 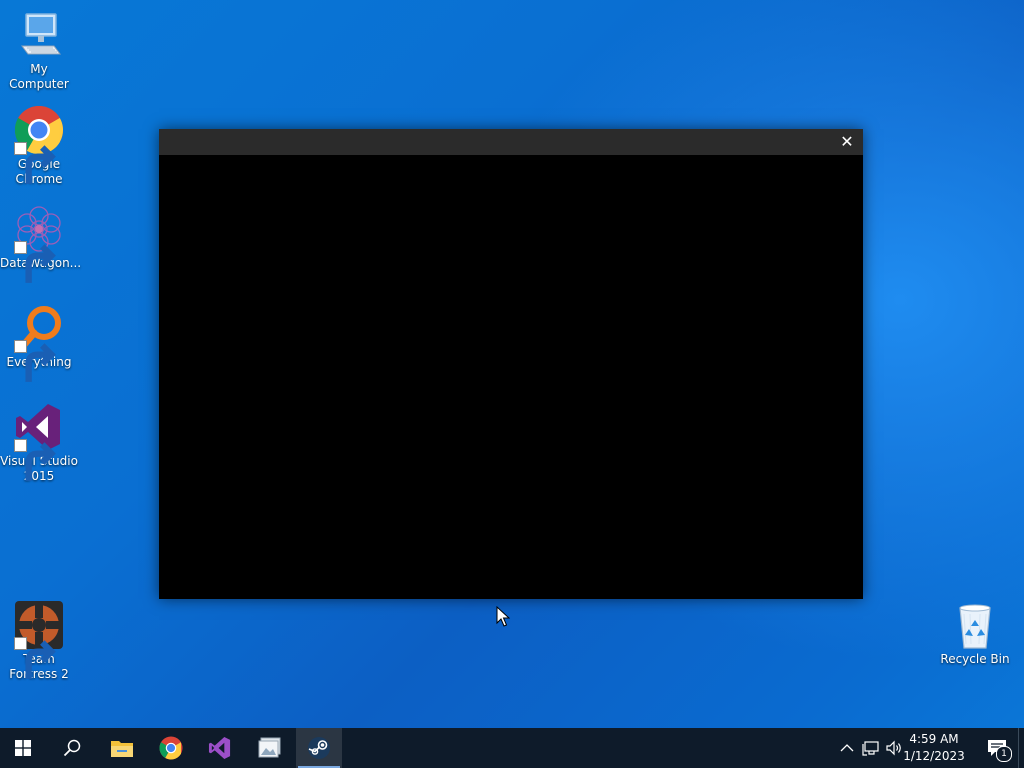 I want to click on action-center-button: 1, so click(x=999, y=749).